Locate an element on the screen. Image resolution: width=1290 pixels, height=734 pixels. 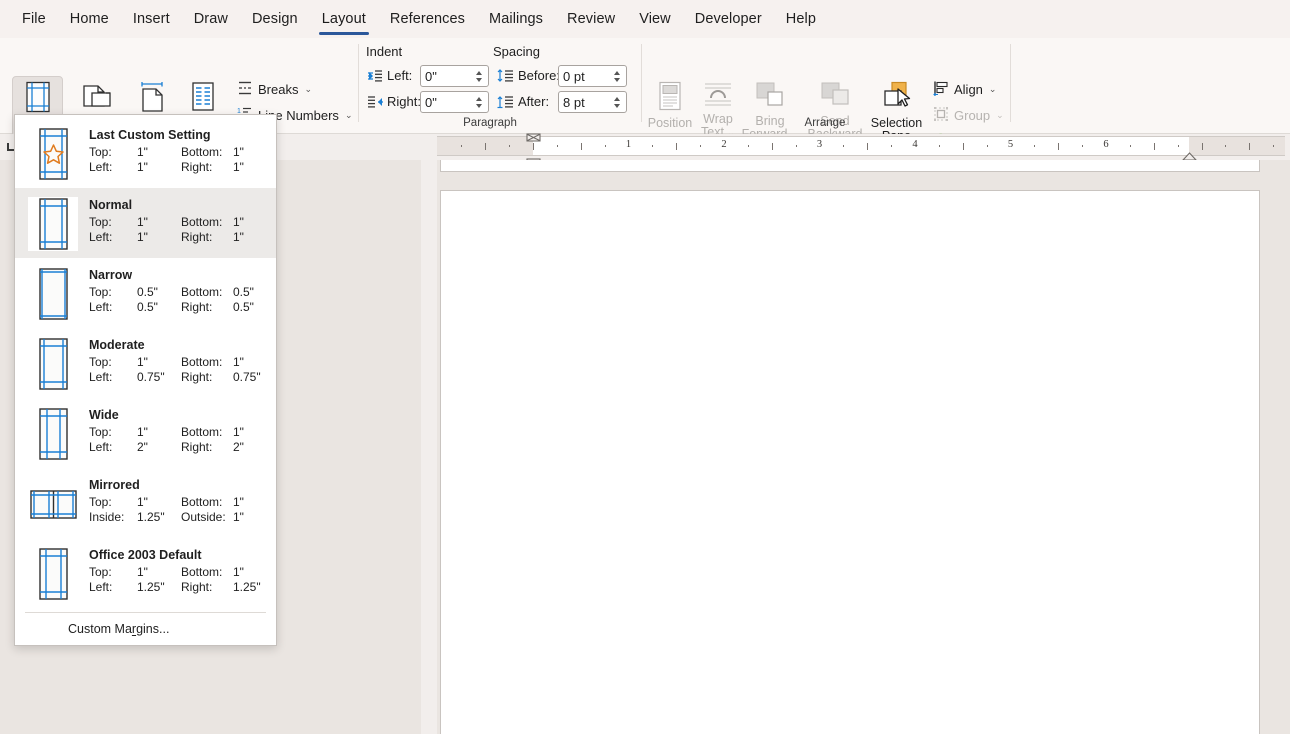
ruler-text-zone is located at coordinates (861, 146).